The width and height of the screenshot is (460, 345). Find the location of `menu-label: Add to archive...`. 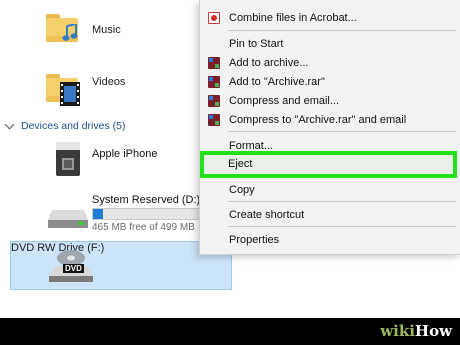

menu-label: Add to archive... is located at coordinates (269, 63).